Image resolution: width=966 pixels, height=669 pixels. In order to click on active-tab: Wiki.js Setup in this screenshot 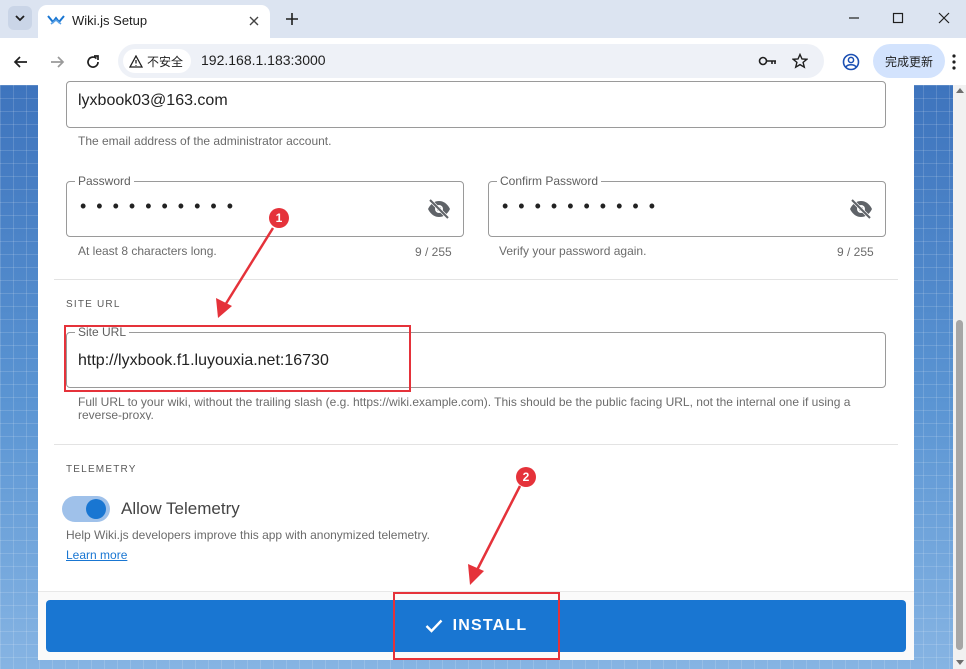, I will do `click(154, 21)`.